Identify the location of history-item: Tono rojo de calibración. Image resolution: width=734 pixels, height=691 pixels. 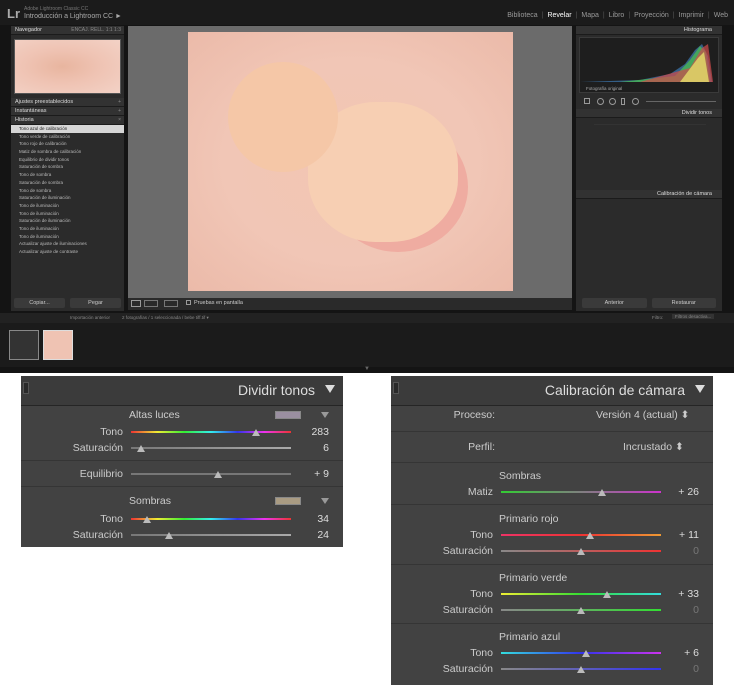
(67, 144).